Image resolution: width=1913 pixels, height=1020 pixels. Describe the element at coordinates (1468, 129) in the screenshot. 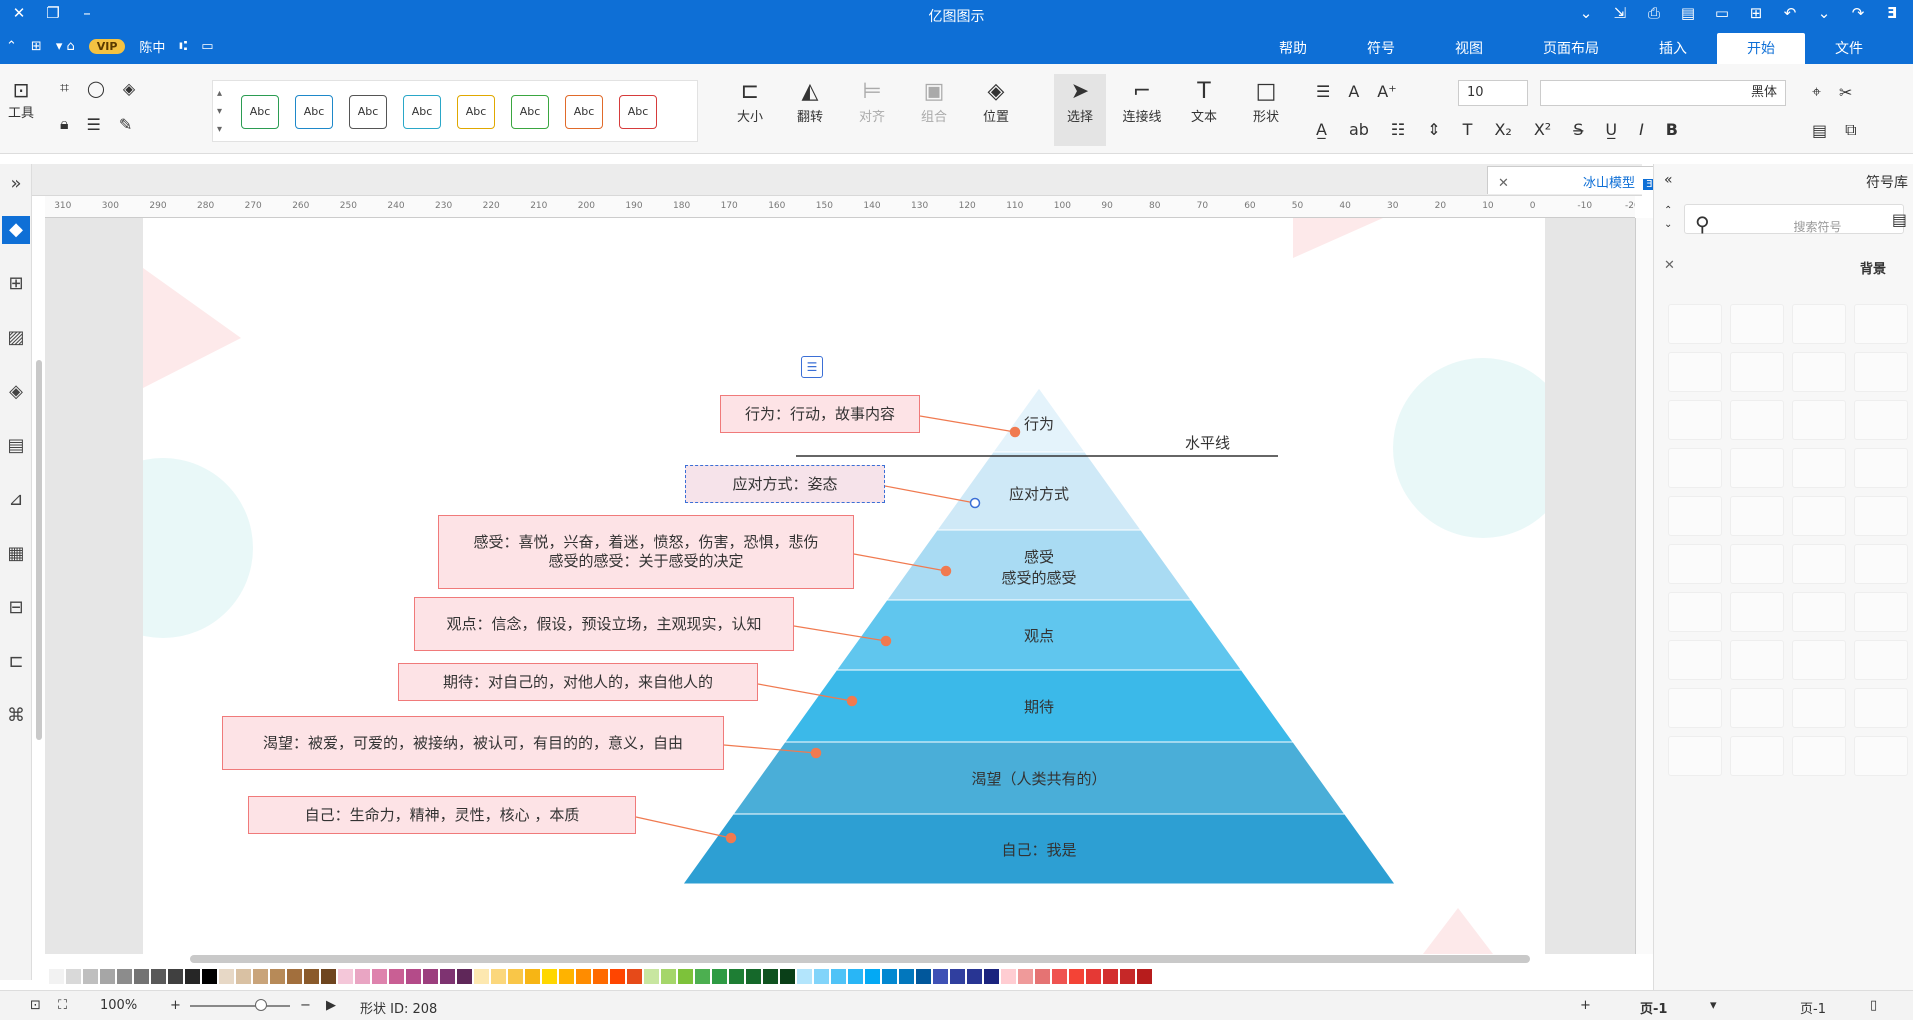

I see `text-direction-icon: T` at that location.